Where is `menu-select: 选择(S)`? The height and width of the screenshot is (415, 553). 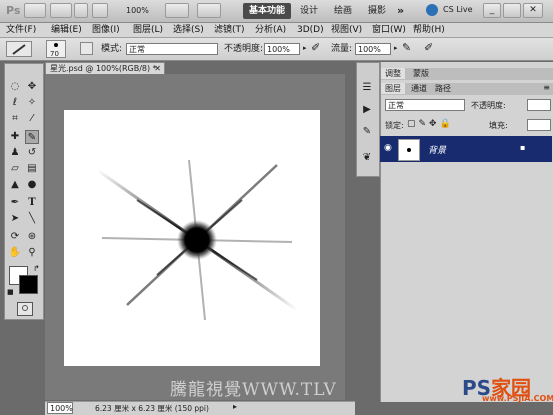 menu-select: 选择(S) is located at coordinates (188, 30).